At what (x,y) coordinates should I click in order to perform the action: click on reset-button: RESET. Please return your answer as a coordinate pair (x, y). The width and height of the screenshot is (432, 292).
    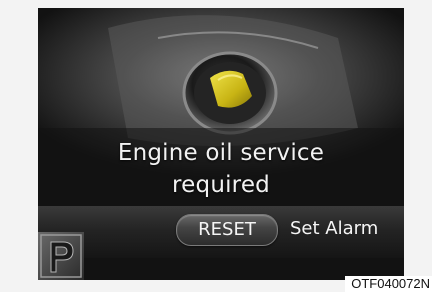
    Looking at the image, I should click on (227, 230).